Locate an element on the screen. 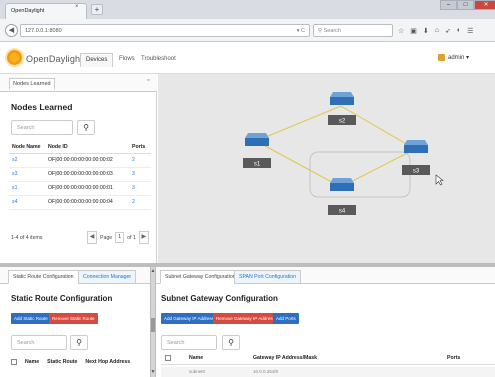  page-label: Page is located at coordinates (106, 237).